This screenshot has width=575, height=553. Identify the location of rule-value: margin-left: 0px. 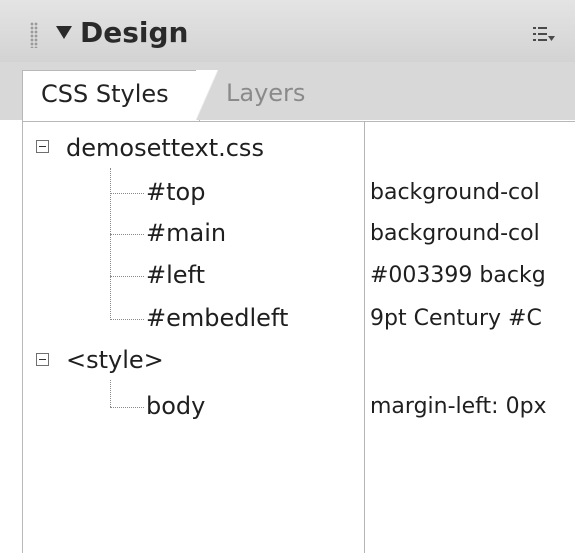
(470, 406).